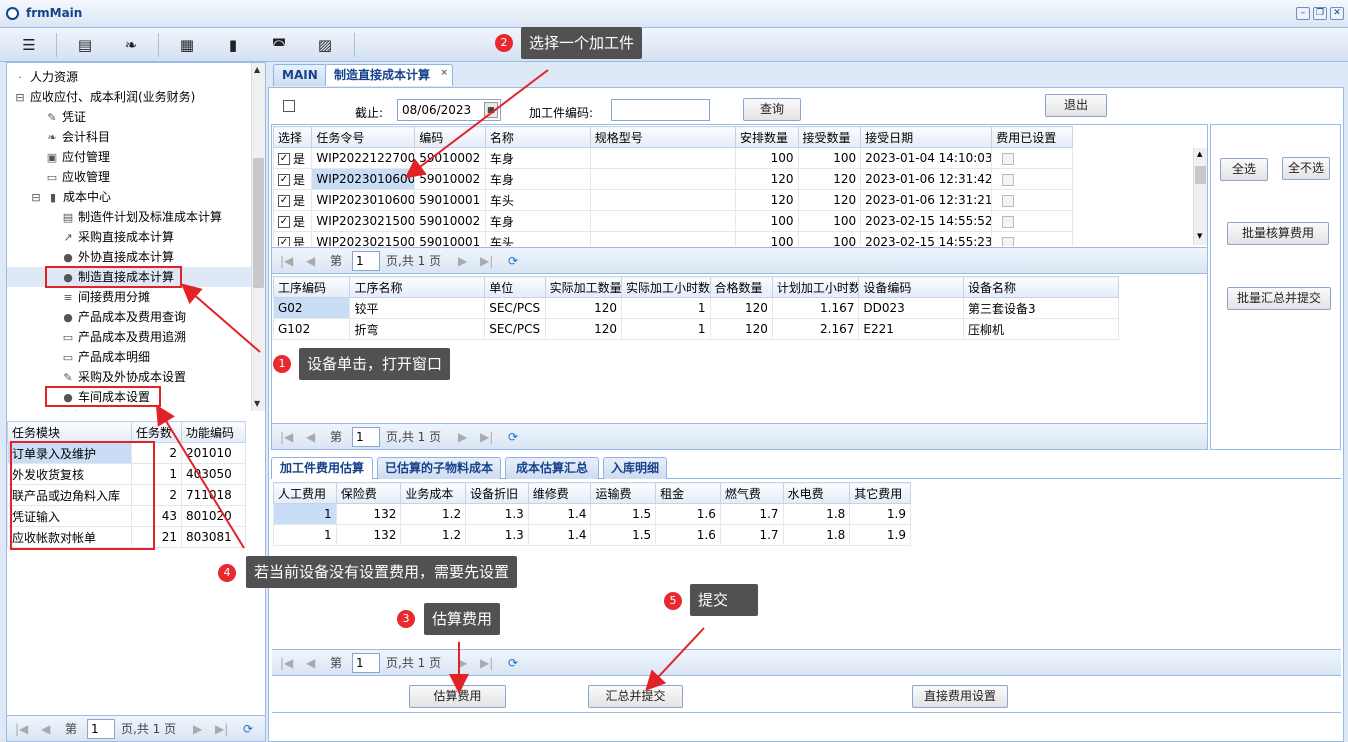  I want to click on column-header: 设备编码, so click(911, 287).